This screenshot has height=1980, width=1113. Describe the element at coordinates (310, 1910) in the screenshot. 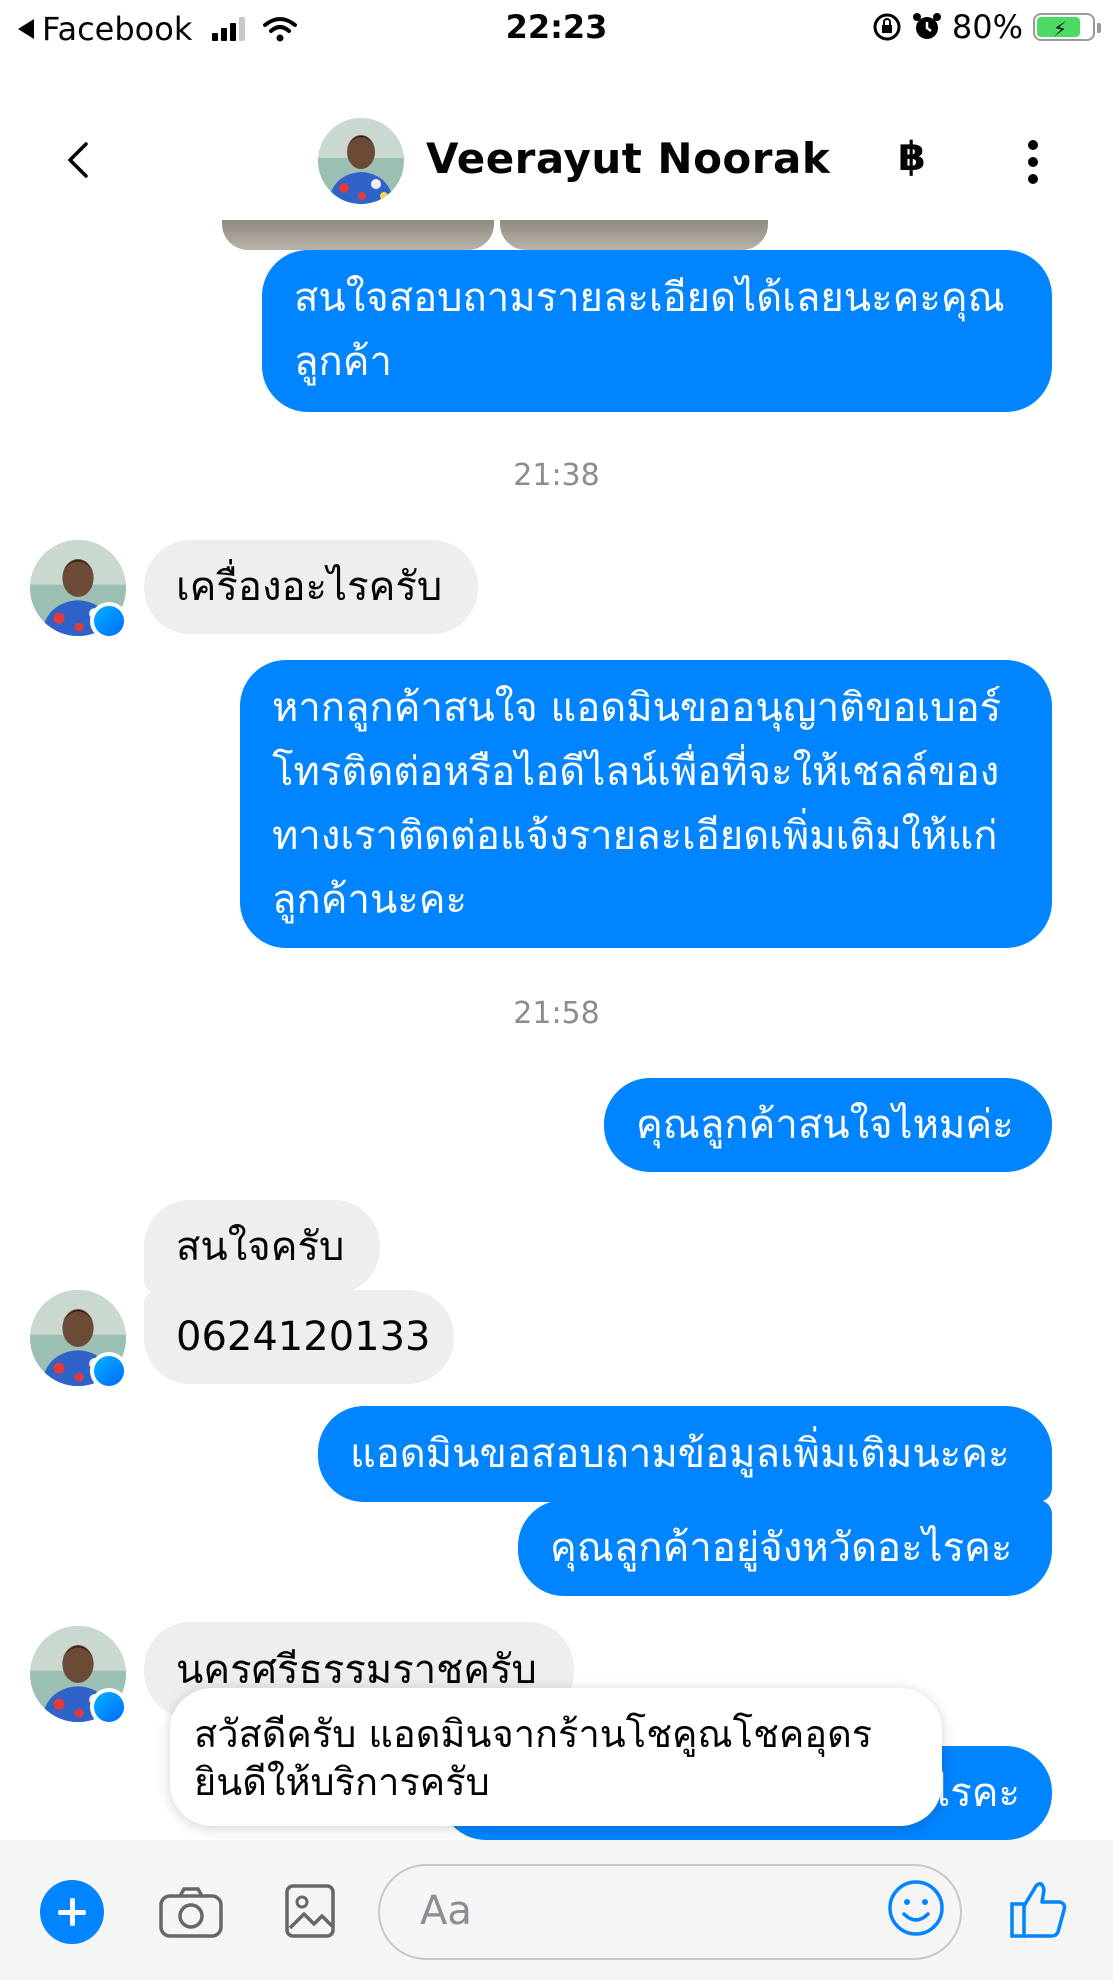

I see `gallery-icon` at that location.